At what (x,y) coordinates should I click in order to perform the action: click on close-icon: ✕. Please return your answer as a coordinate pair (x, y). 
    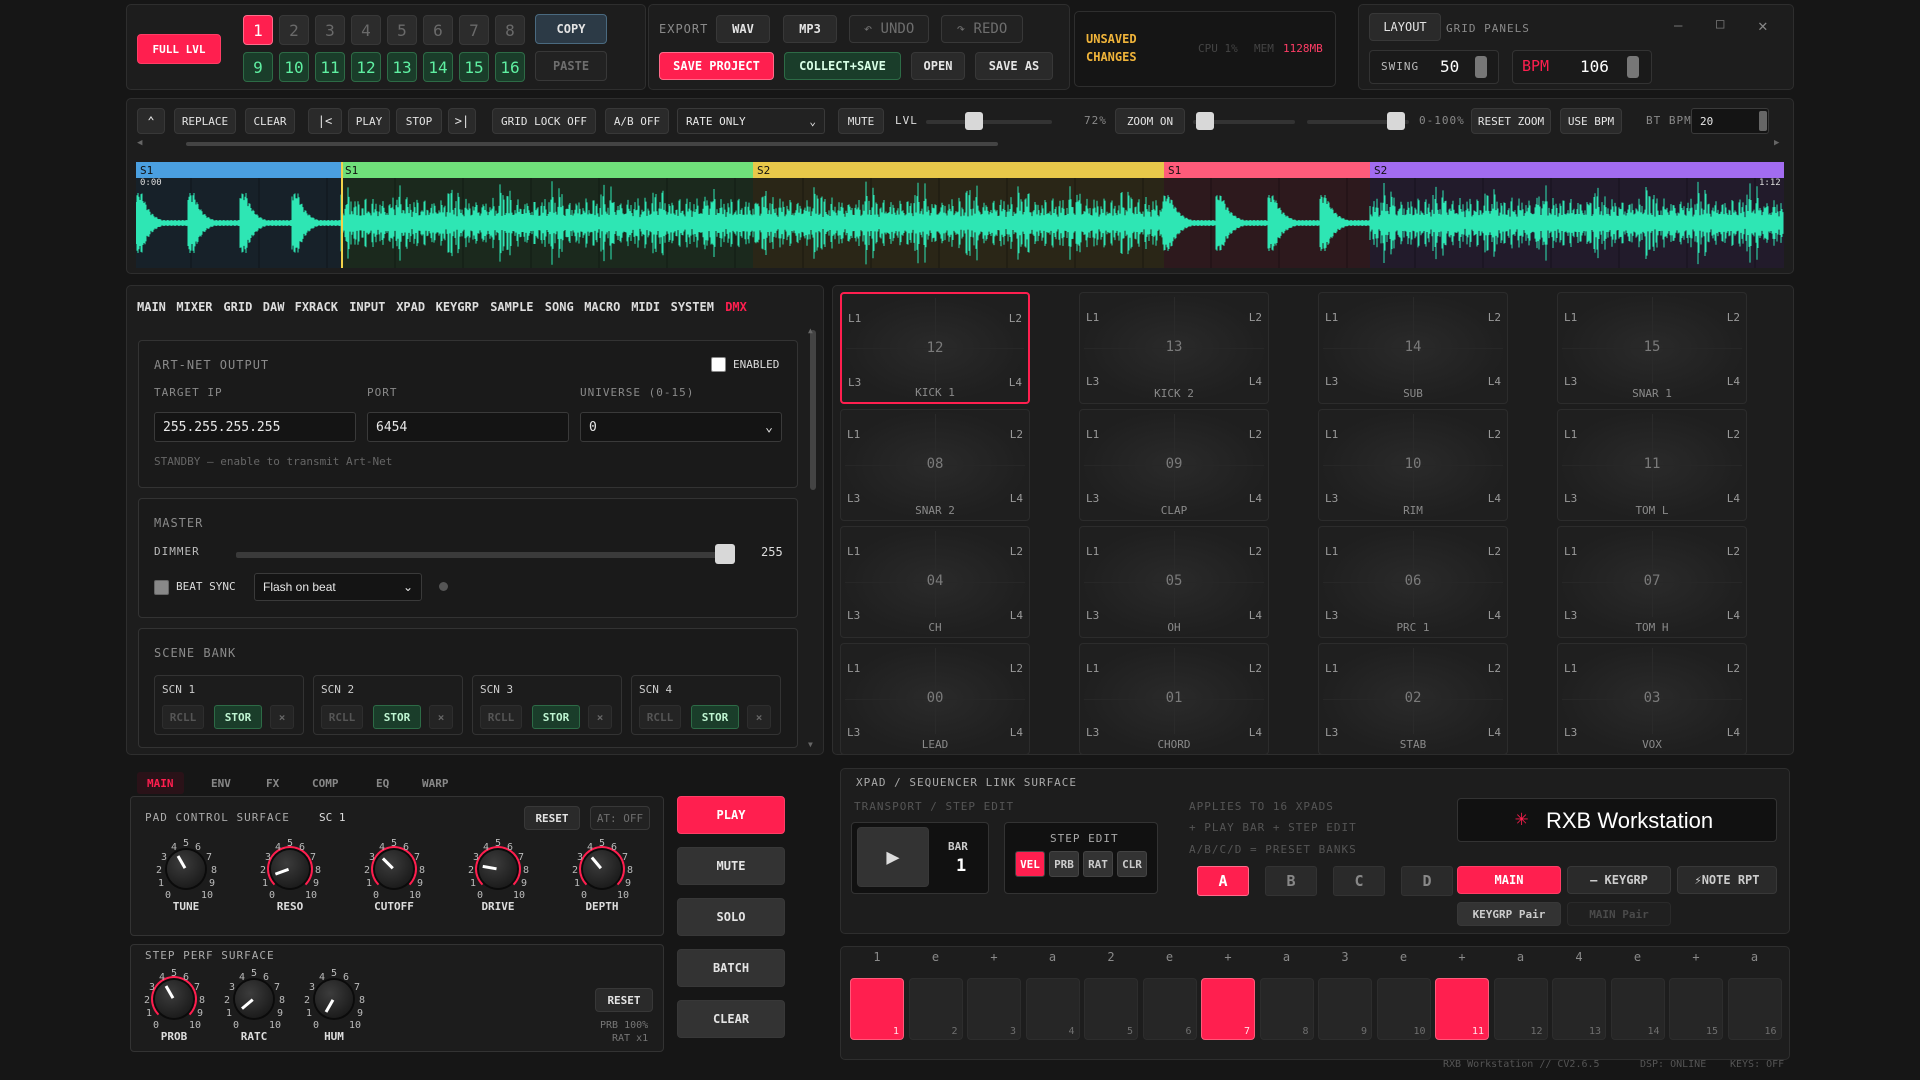
    Looking at the image, I should click on (1763, 25).